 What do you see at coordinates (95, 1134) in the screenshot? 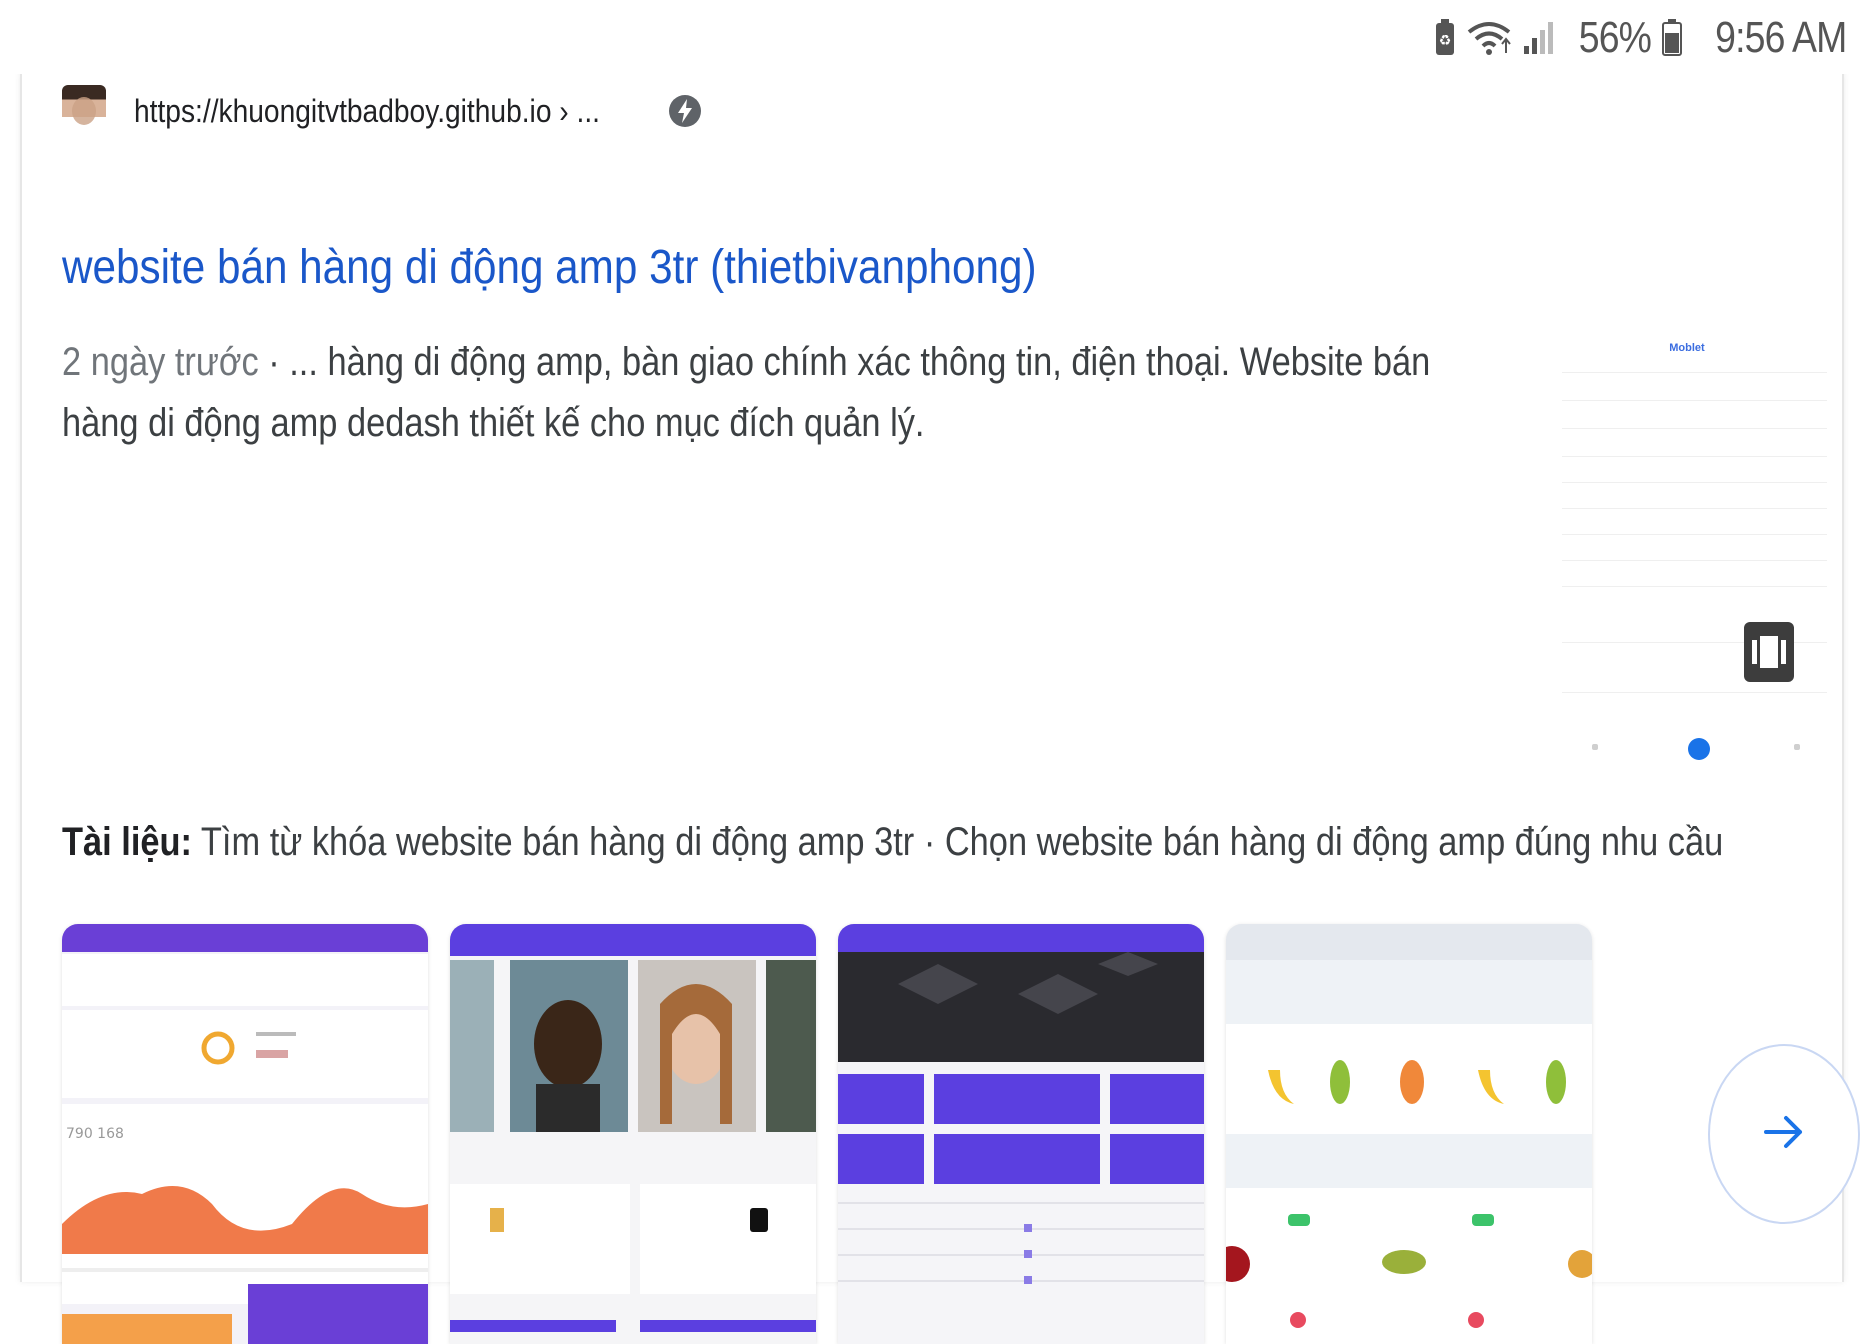
I see `svg-text: 790 168` at bounding box center [95, 1134].